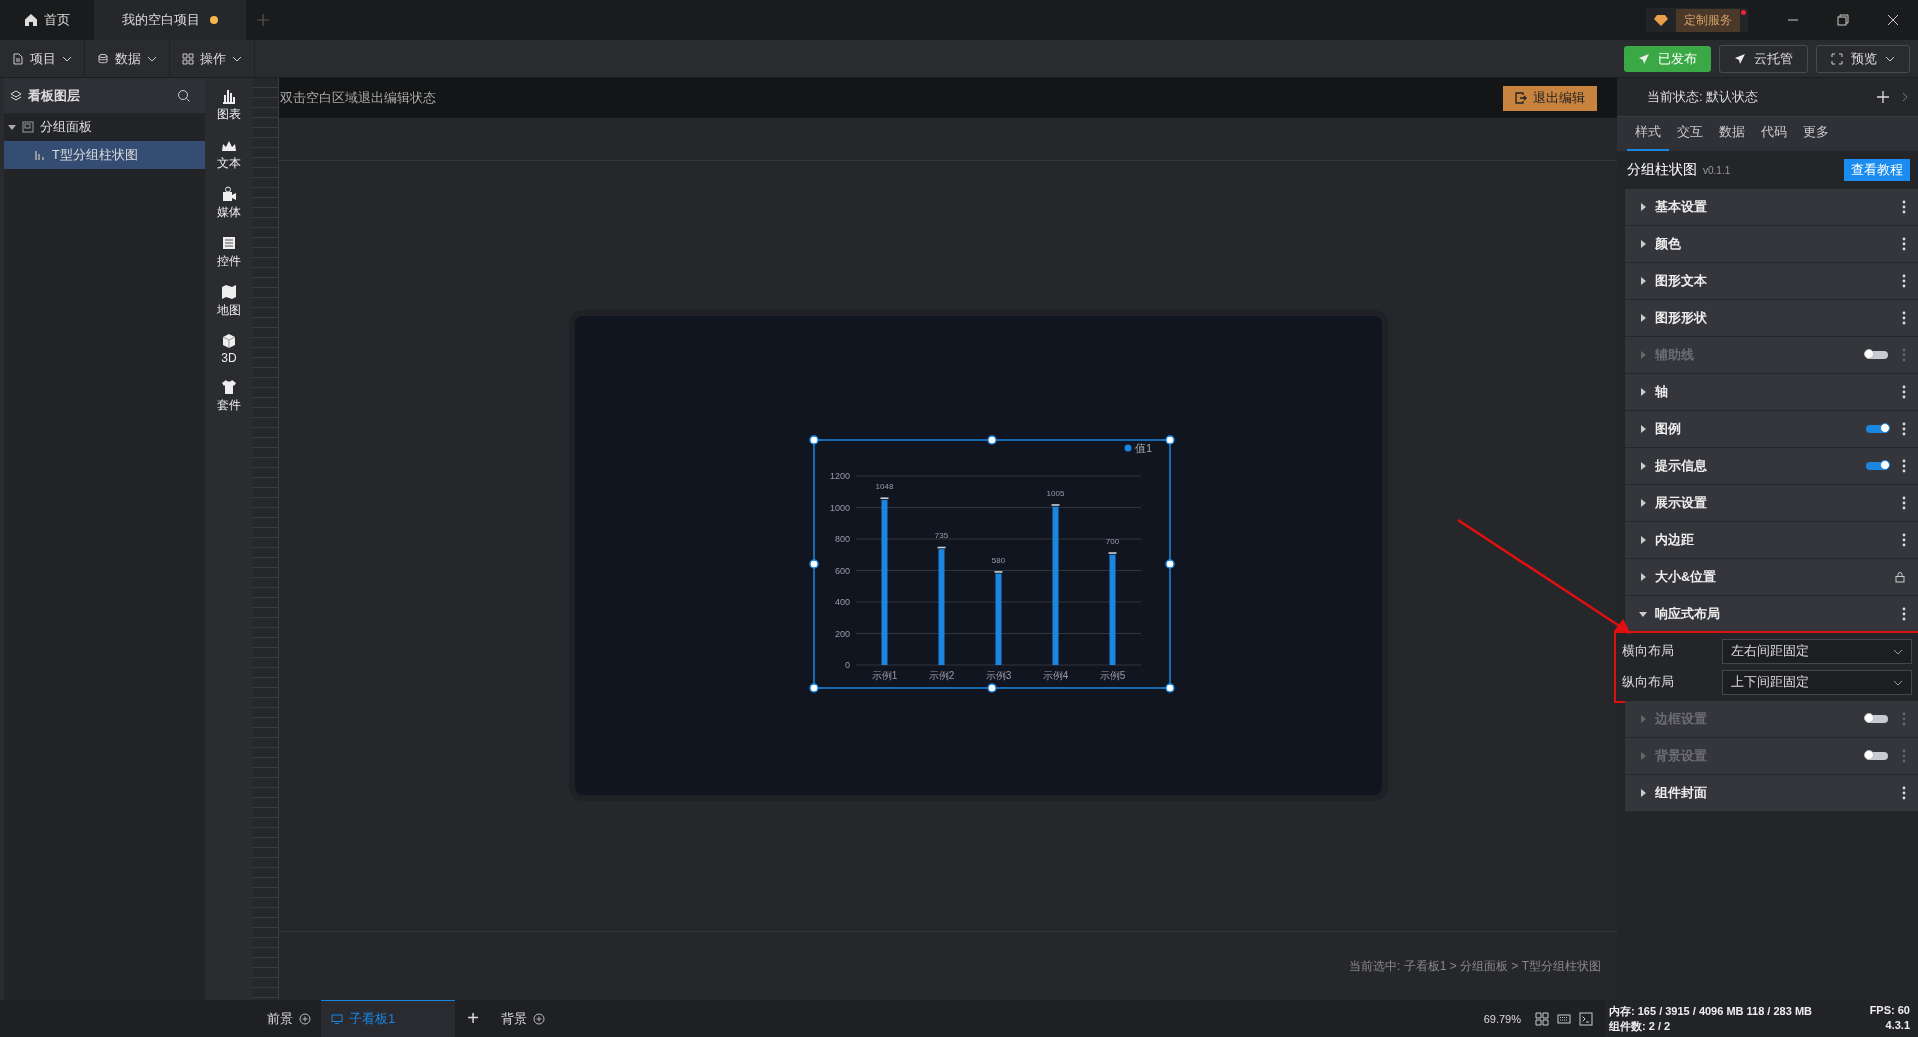 The height and width of the screenshot is (1037, 1918). What do you see at coordinates (1771, 614) in the screenshot?
I see `settings-section-header: 响应式布局` at bounding box center [1771, 614].